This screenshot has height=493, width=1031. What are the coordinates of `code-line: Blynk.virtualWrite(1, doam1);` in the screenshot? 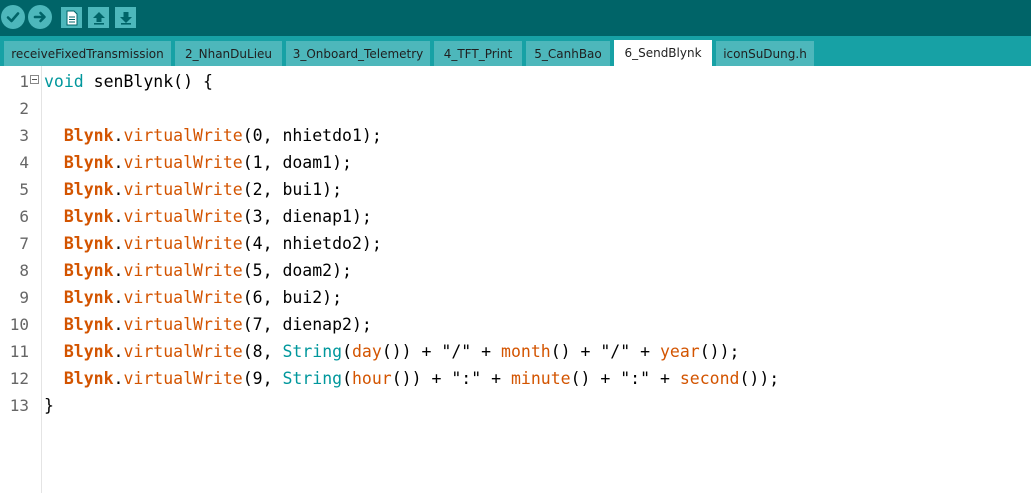 It's located at (198, 162).